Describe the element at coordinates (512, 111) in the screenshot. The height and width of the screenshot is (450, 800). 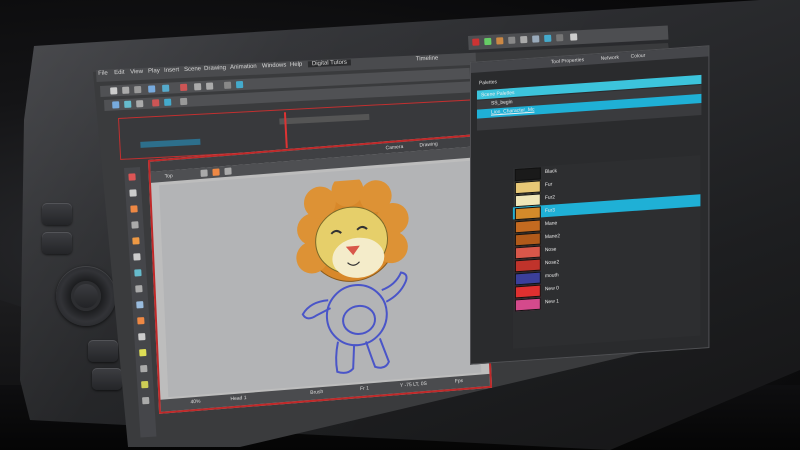
I see `palette-item-label: Lion_Character_Mc` at that location.